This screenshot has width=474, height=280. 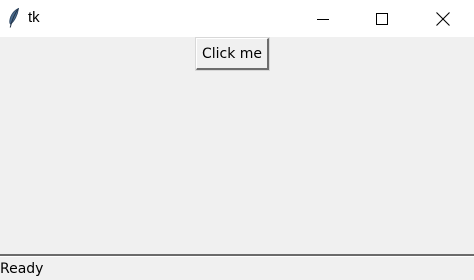 What do you see at coordinates (22, 269) in the screenshot?
I see `status-text: Ready` at bounding box center [22, 269].